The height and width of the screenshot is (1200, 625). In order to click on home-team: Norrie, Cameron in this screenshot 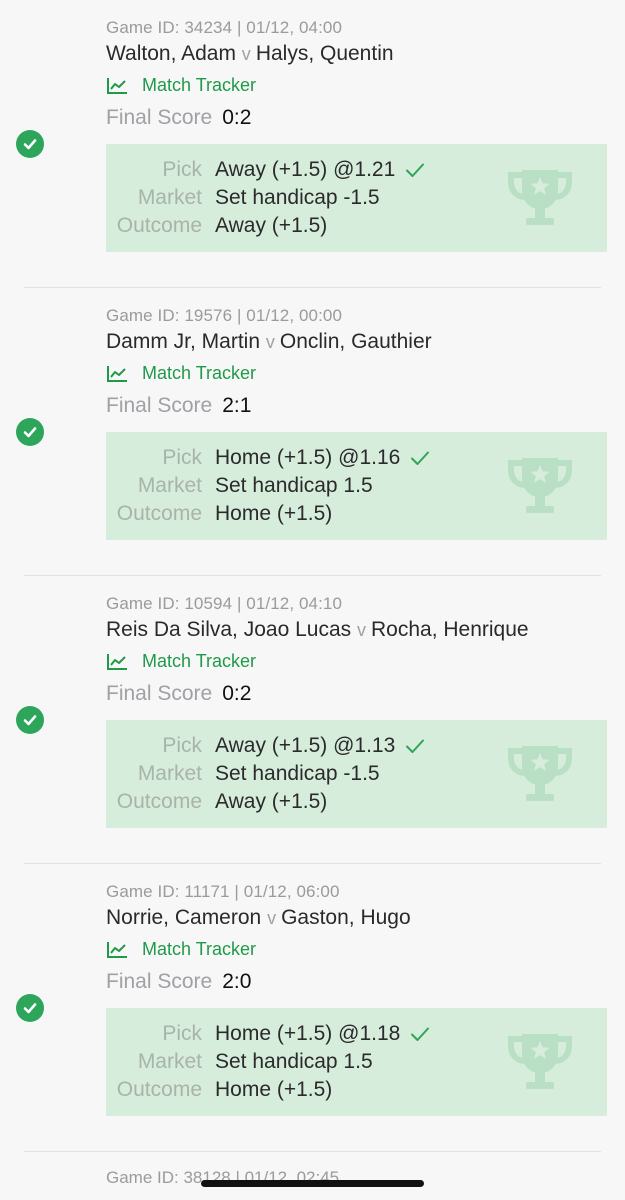, I will do `click(184, 917)`.